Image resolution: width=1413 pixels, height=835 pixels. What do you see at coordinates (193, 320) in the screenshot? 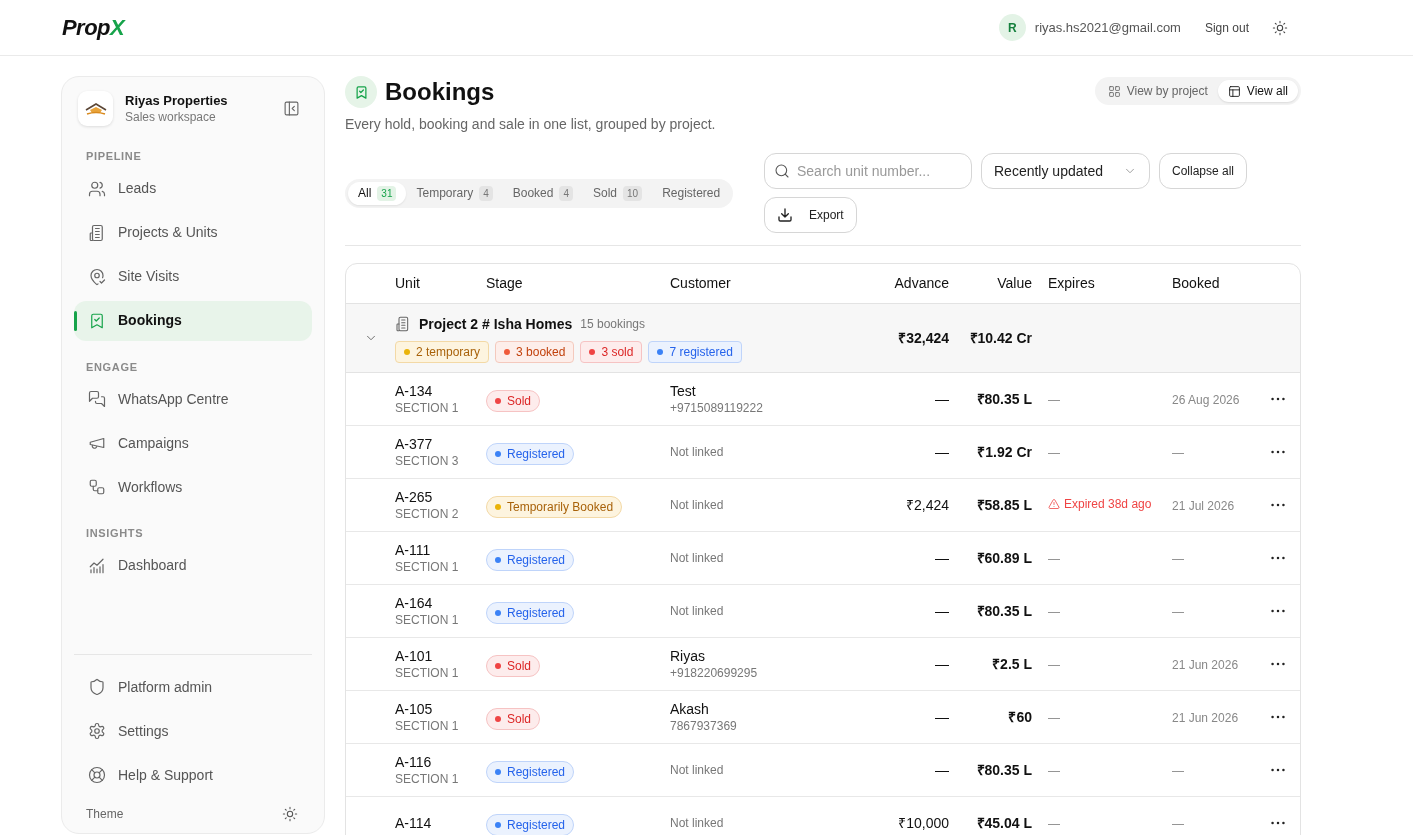
I see `nav-item: Bookings` at bounding box center [193, 320].